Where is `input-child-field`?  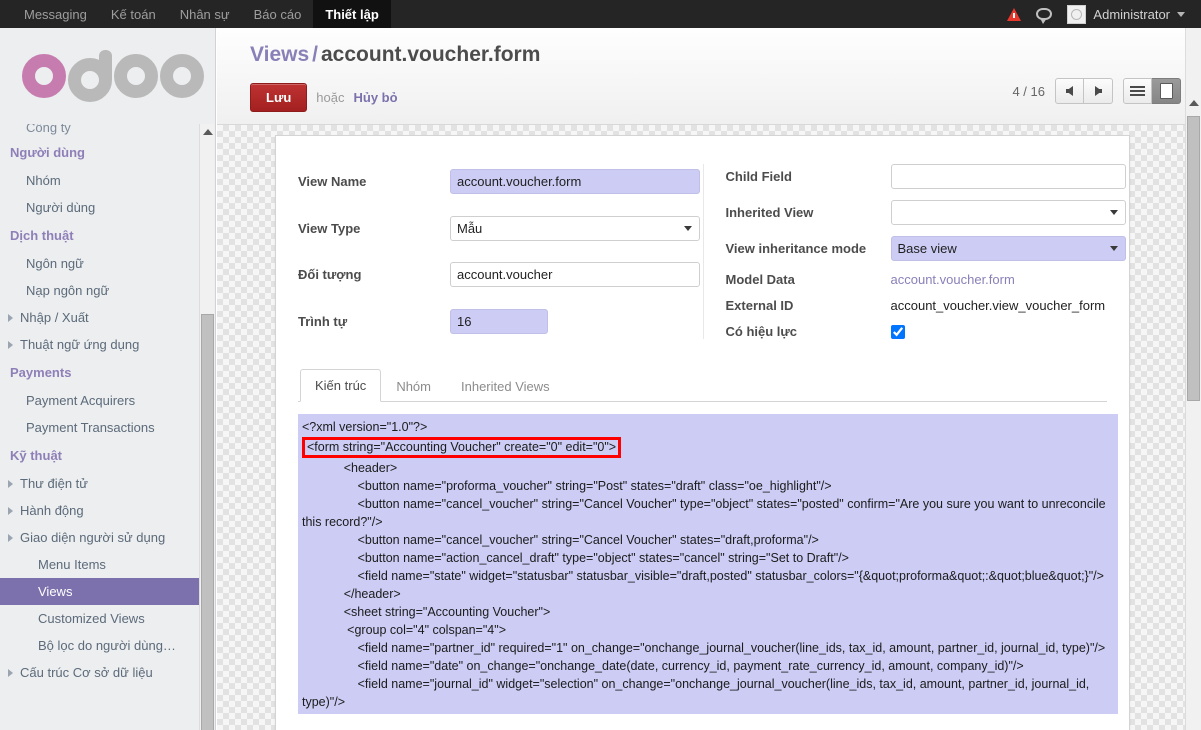
input-child-field is located at coordinates (1008, 176).